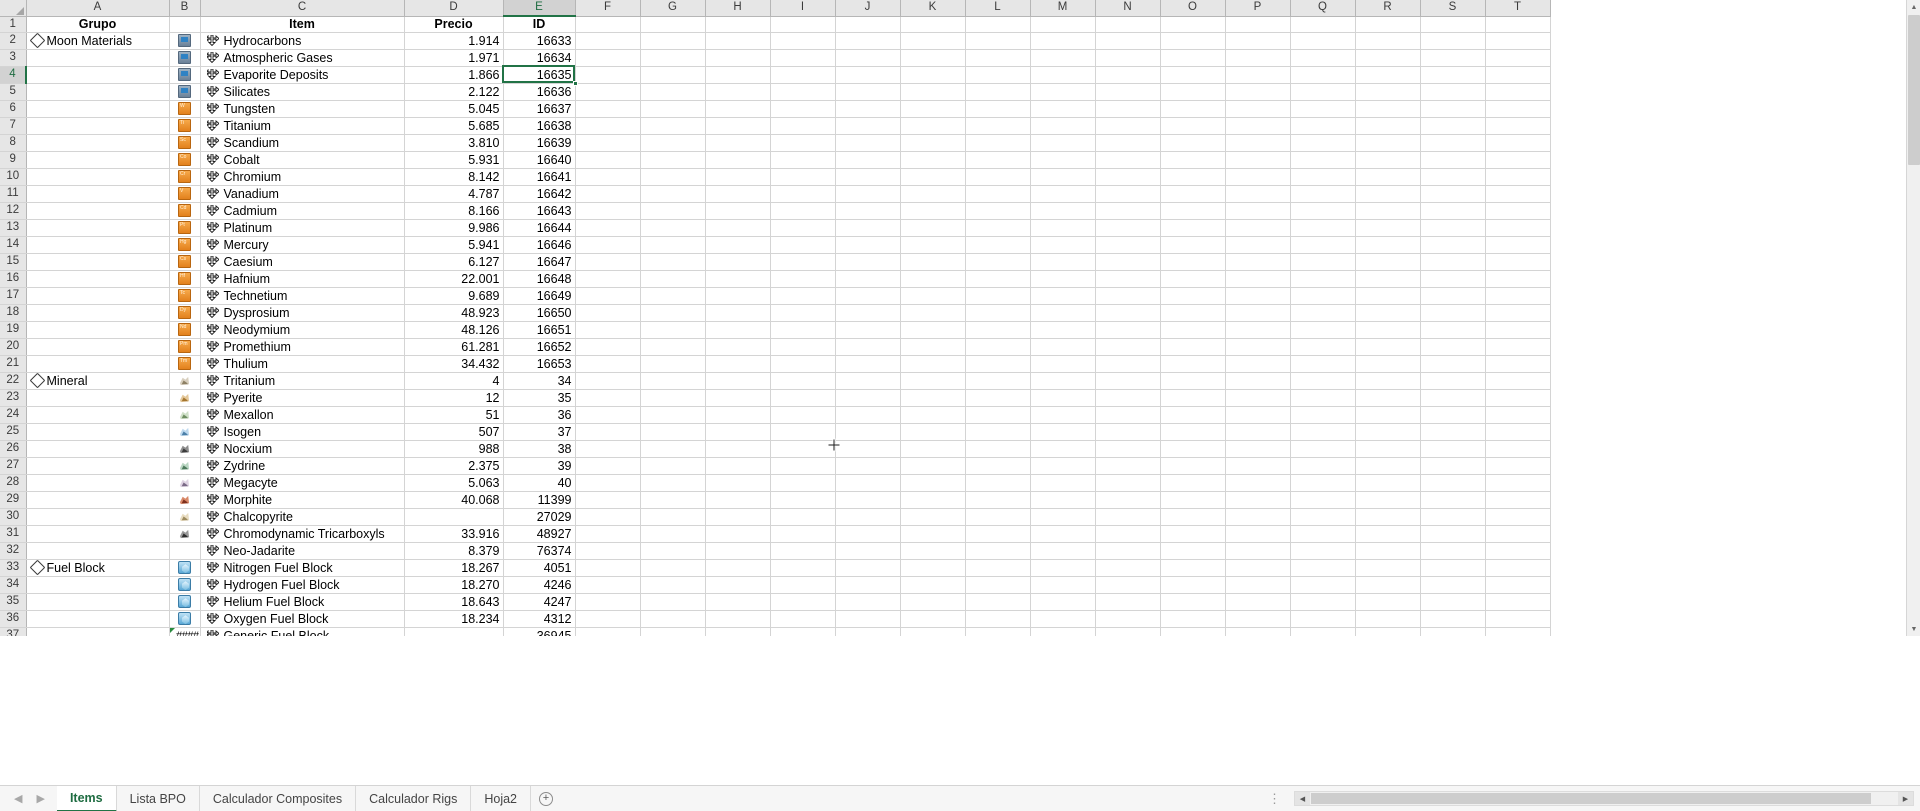 The width and height of the screenshot is (1920, 811). I want to click on row-header-29: 29, so click(13, 500).